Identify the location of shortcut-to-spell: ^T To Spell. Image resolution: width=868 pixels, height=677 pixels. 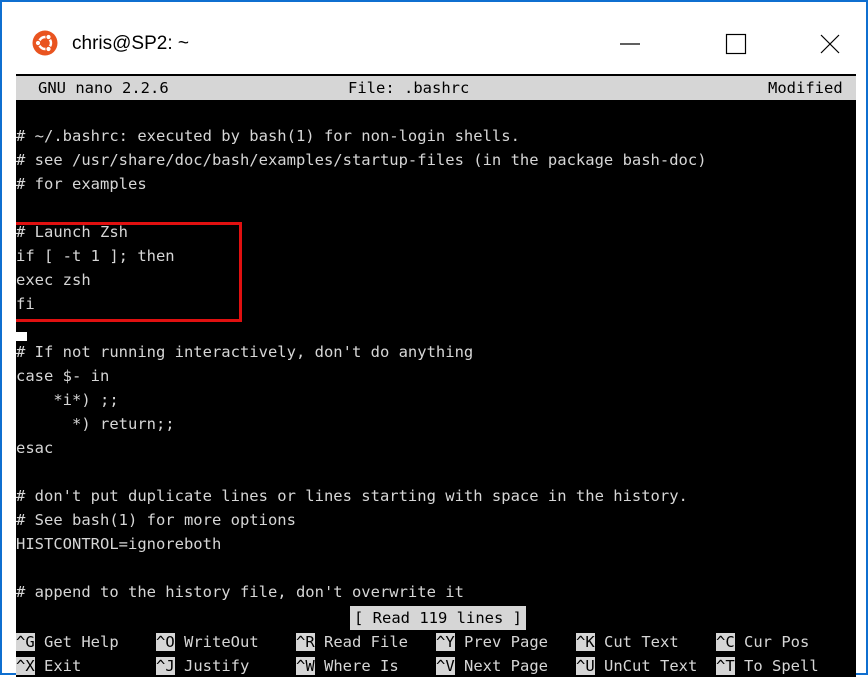
(767, 665).